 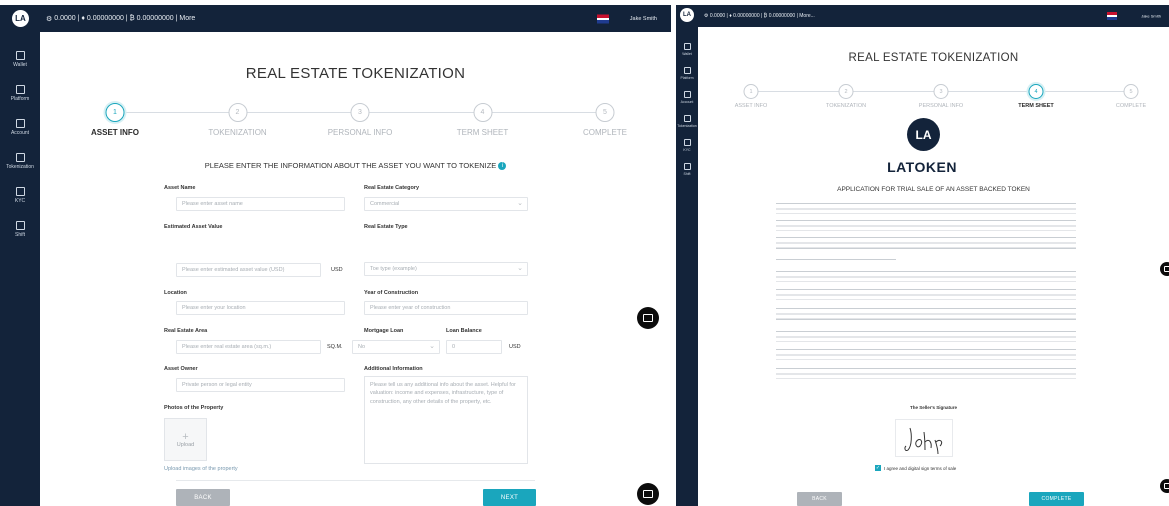 I want to click on info-icon: i, so click(x=502, y=166).